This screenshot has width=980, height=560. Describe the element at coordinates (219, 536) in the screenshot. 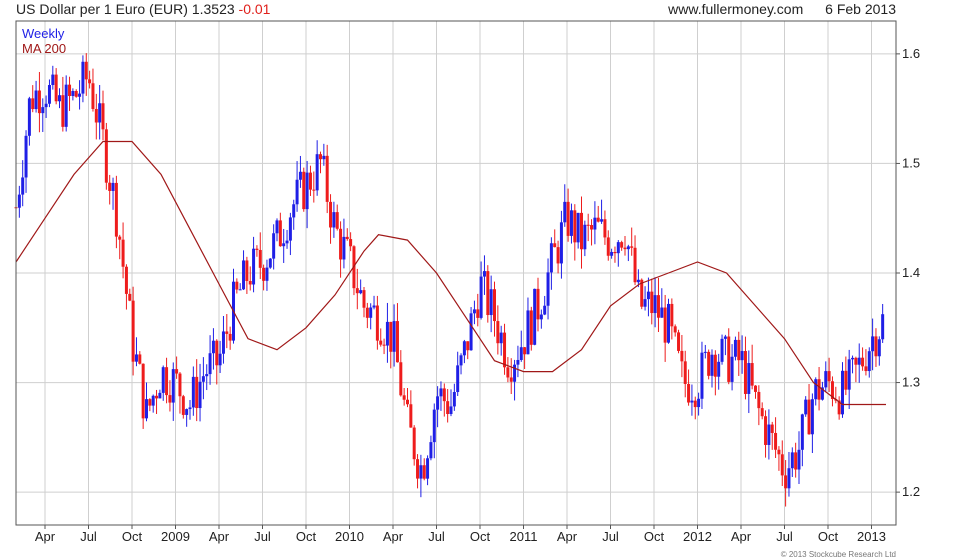

I see `x-tick-label: Apr` at that location.